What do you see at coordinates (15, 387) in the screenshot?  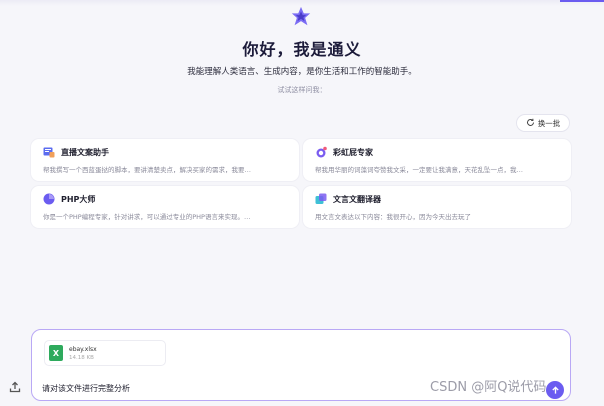 I see `upload-icon` at bounding box center [15, 387].